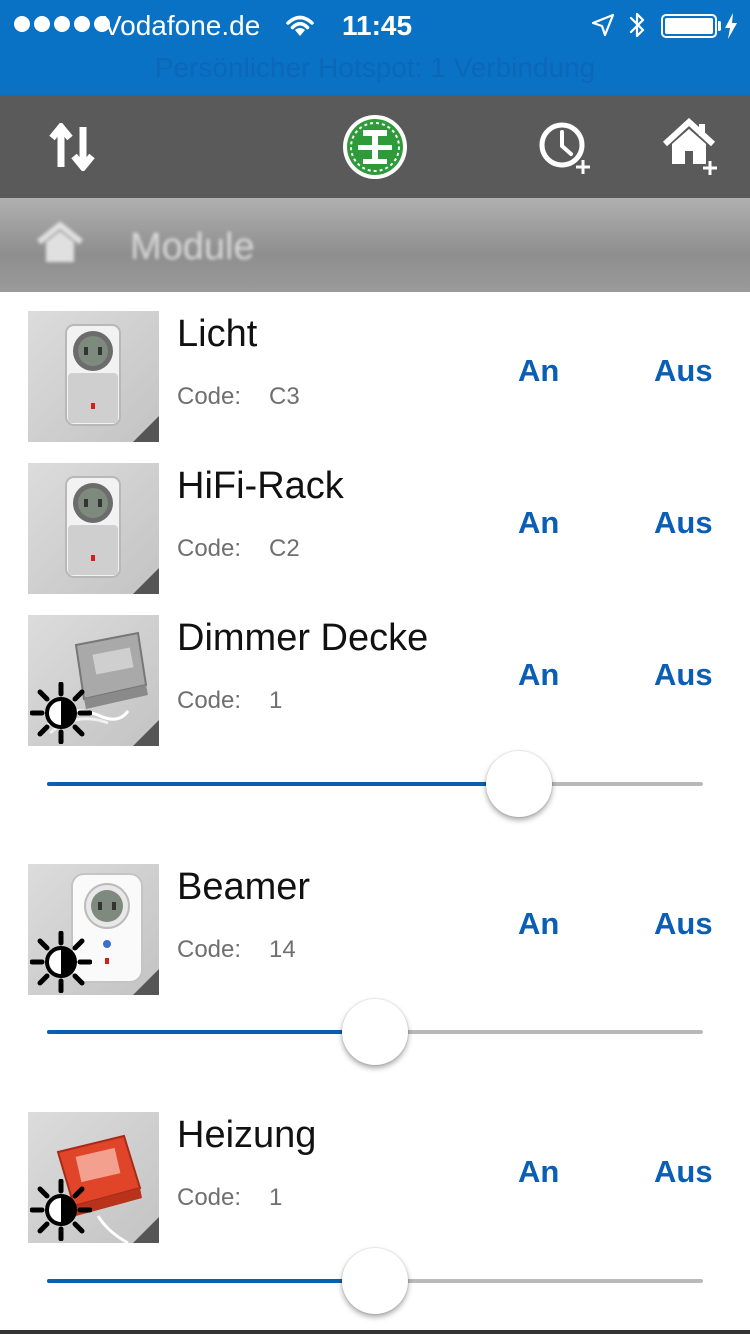  I want to click on toolbar, so click(375, 146).